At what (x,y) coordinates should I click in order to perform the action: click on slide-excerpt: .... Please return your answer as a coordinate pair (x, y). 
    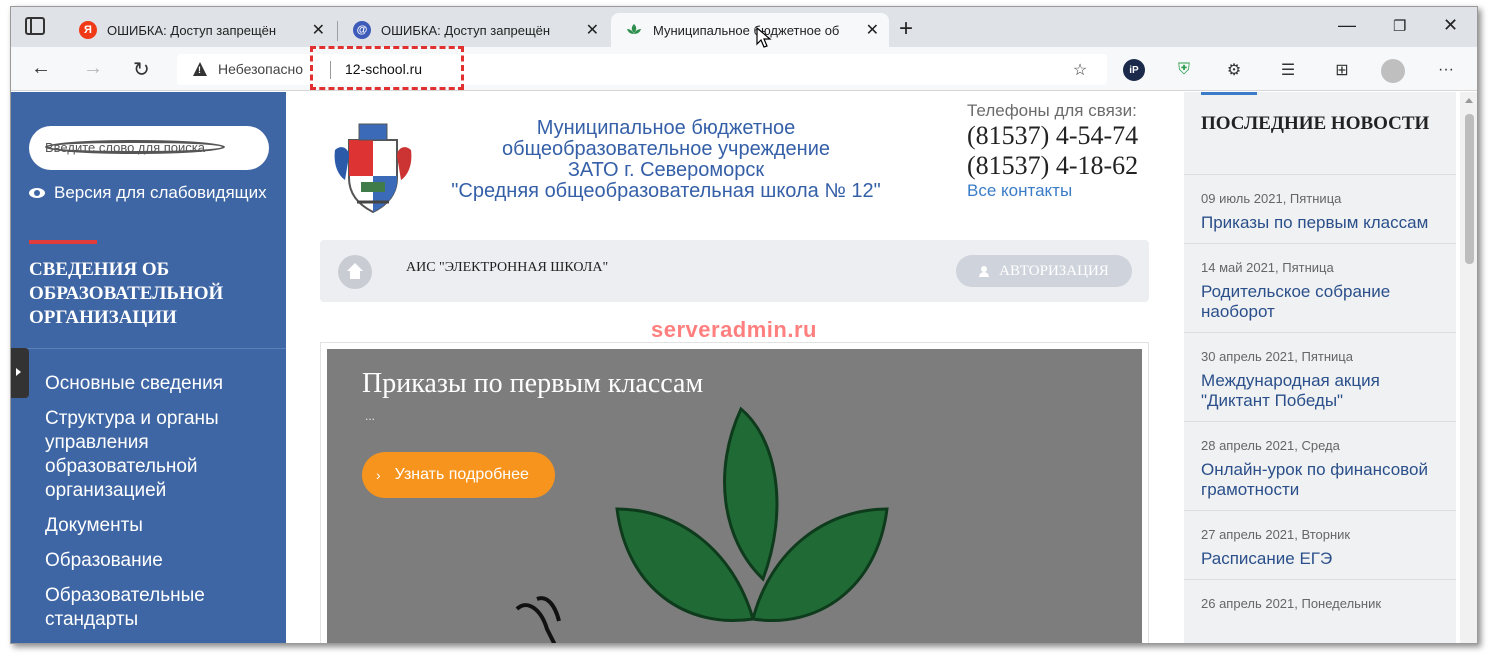
    Looking at the image, I should click on (370, 416).